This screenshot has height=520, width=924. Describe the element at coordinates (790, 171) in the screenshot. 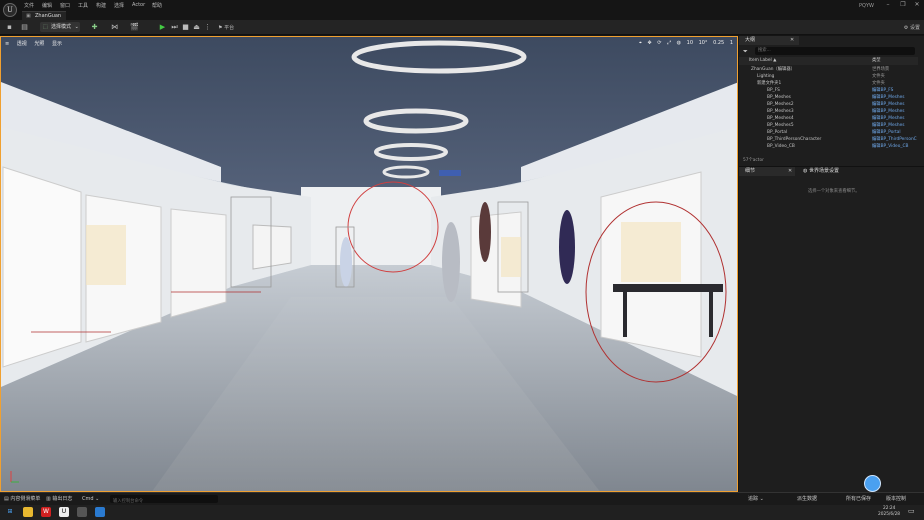

I see `details-close-icon: ✕` at that location.